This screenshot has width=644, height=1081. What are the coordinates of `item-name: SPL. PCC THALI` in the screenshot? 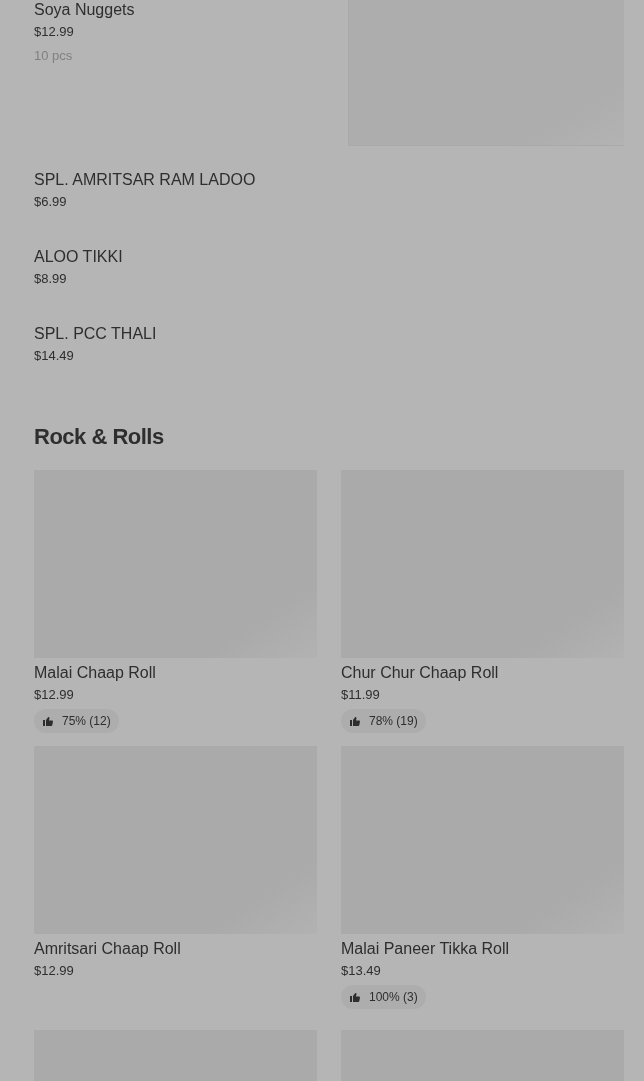 It's located at (329, 334).